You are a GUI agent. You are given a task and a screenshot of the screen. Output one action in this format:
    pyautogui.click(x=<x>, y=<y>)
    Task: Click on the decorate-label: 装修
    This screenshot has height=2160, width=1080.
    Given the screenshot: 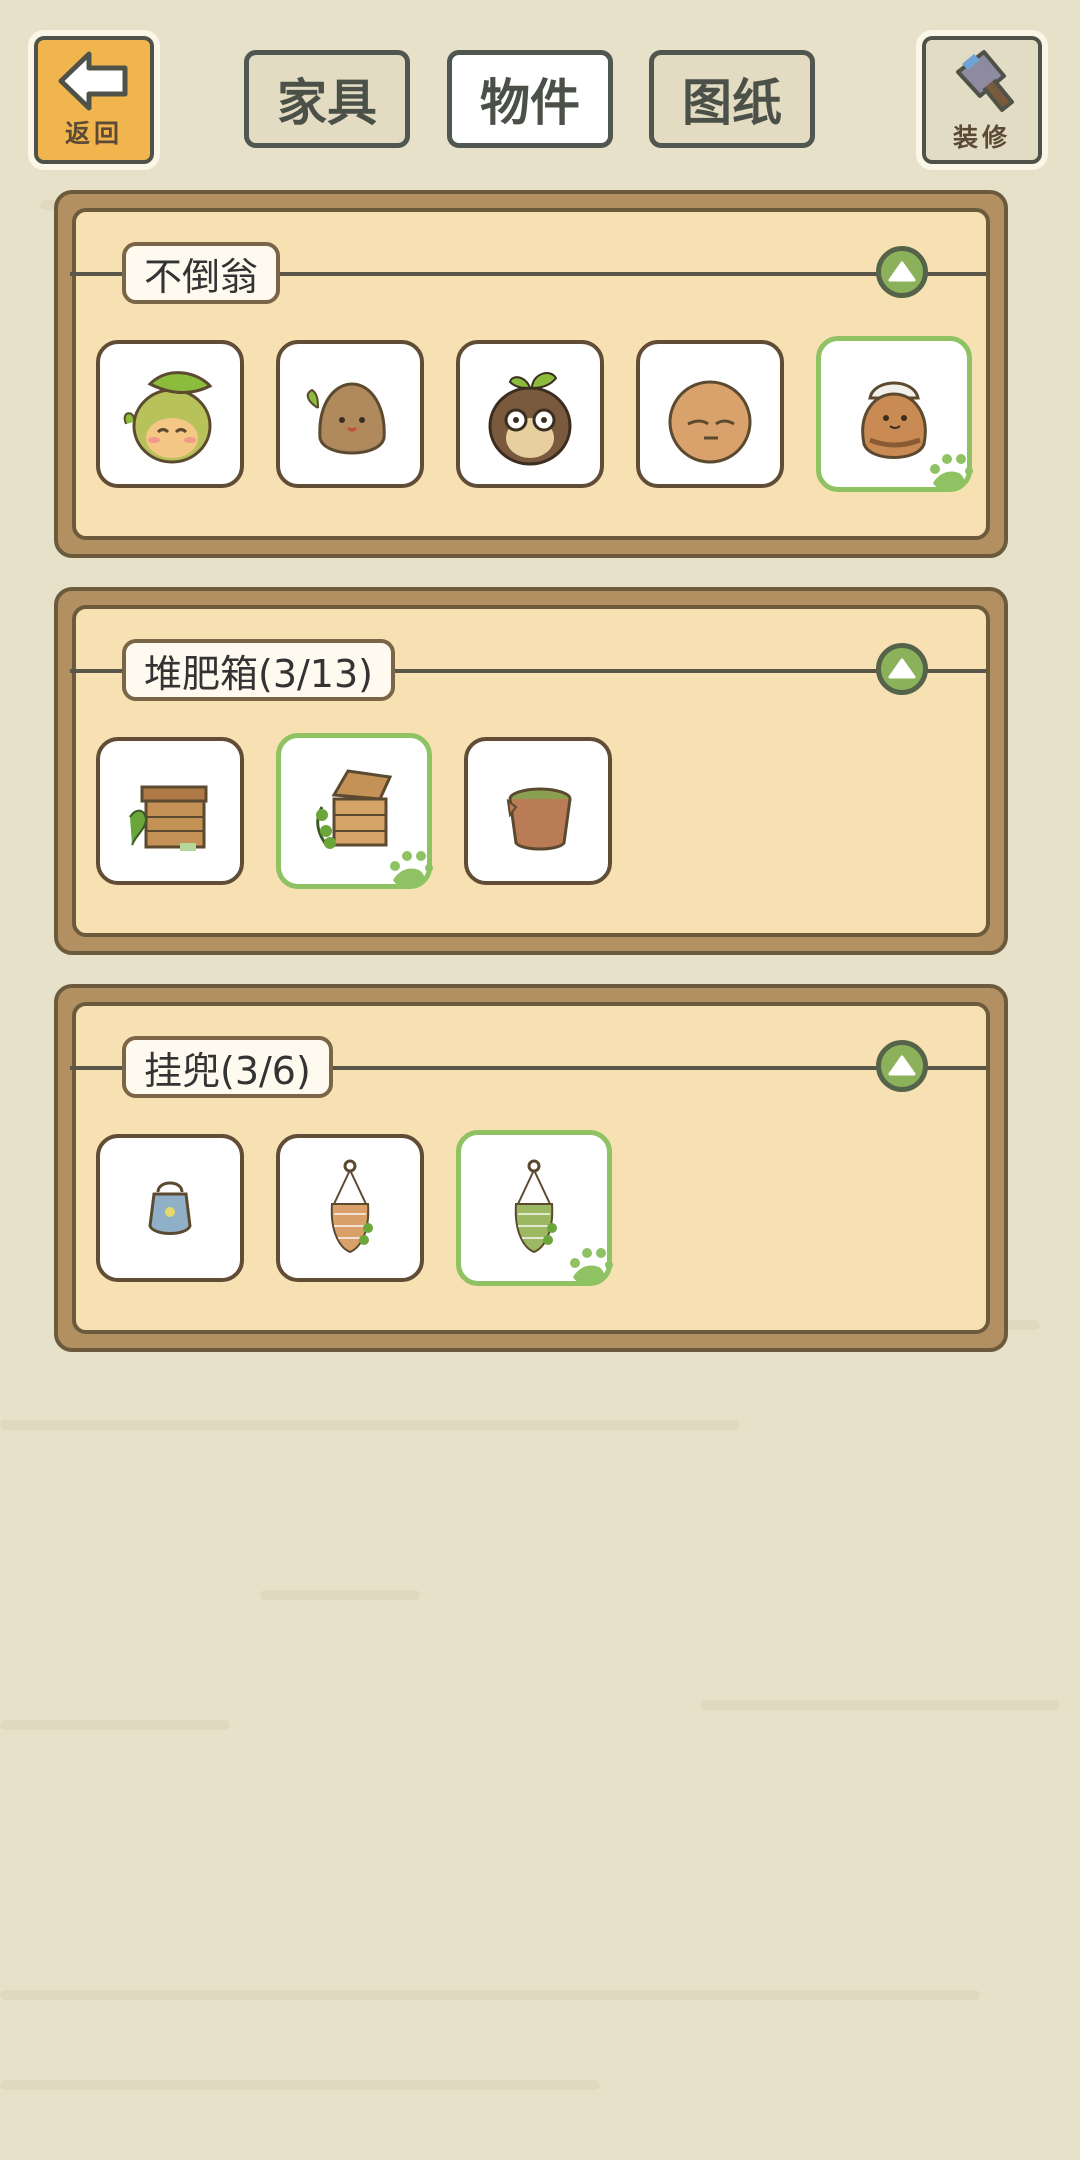 What is the action you would take?
    pyautogui.click(x=981, y=137)
    